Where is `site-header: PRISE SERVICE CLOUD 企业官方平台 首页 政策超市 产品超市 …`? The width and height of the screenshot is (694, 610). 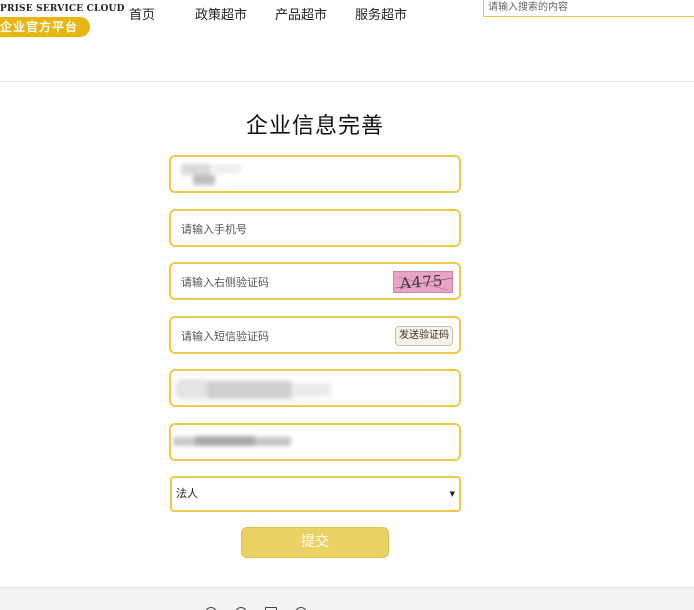 site-header: PRISE SERVICE CLOUD 企业官方平台 首页 政策超市 产品超市 … is located at coordinates (347, 41).